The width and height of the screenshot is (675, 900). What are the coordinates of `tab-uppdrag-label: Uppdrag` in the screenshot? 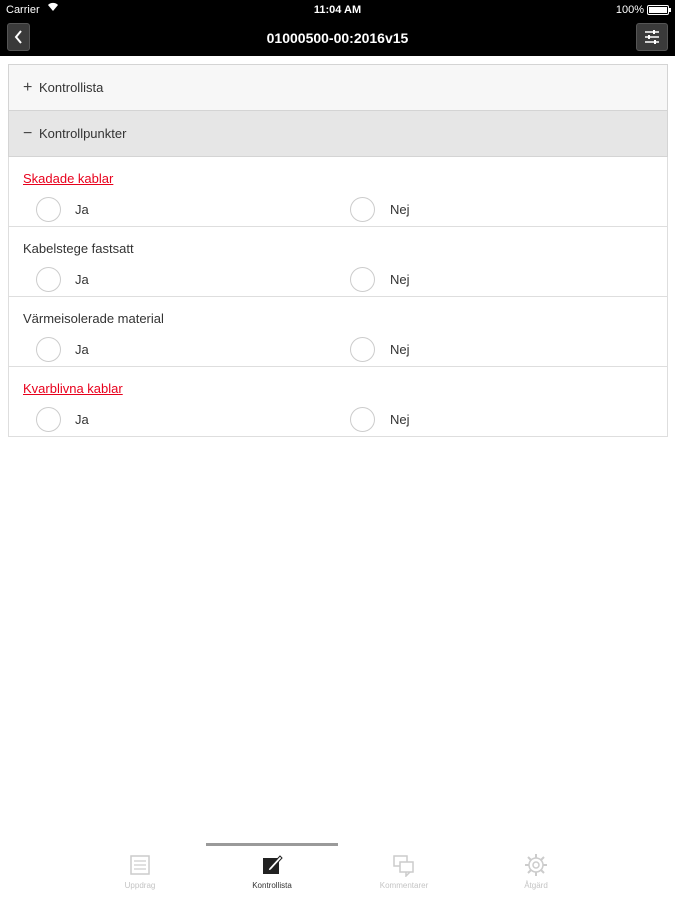 It's located at (140, 885).